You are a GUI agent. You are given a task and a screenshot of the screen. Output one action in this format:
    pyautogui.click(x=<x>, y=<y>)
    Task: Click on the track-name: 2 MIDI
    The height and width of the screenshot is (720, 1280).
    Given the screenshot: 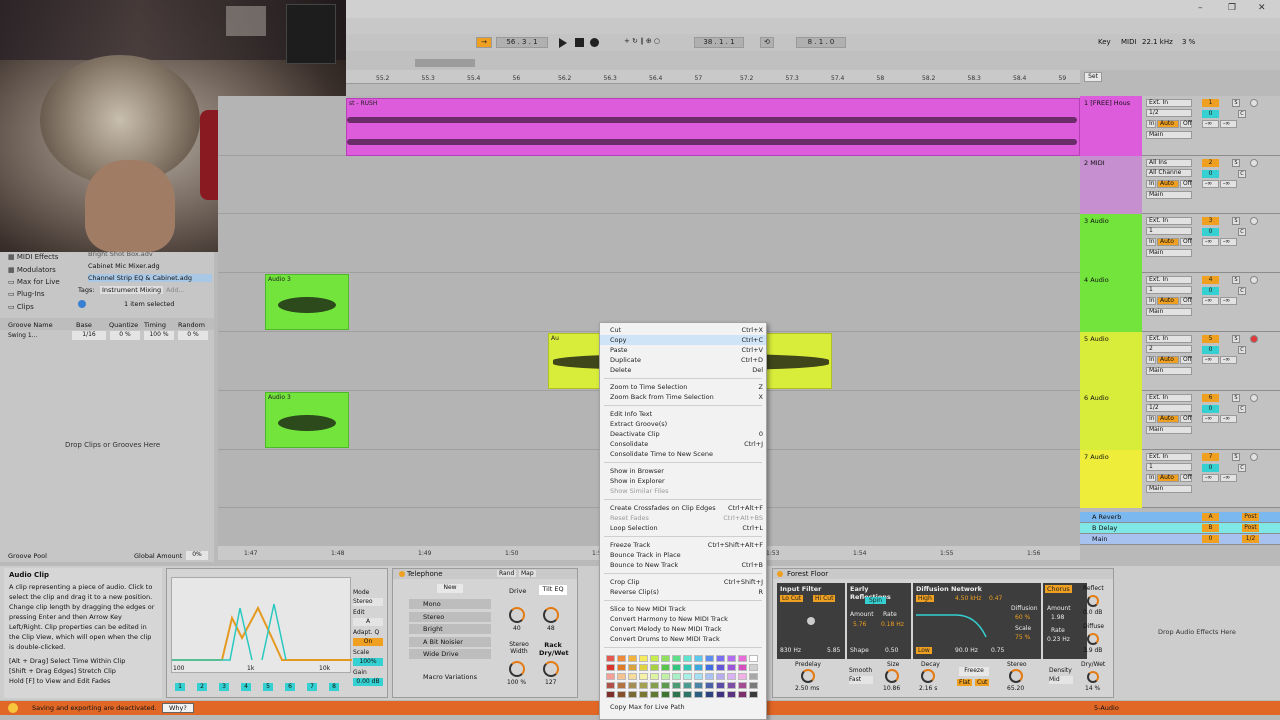 What is the action you would take?
    pyautogui.click(x=1094, y=163)
    